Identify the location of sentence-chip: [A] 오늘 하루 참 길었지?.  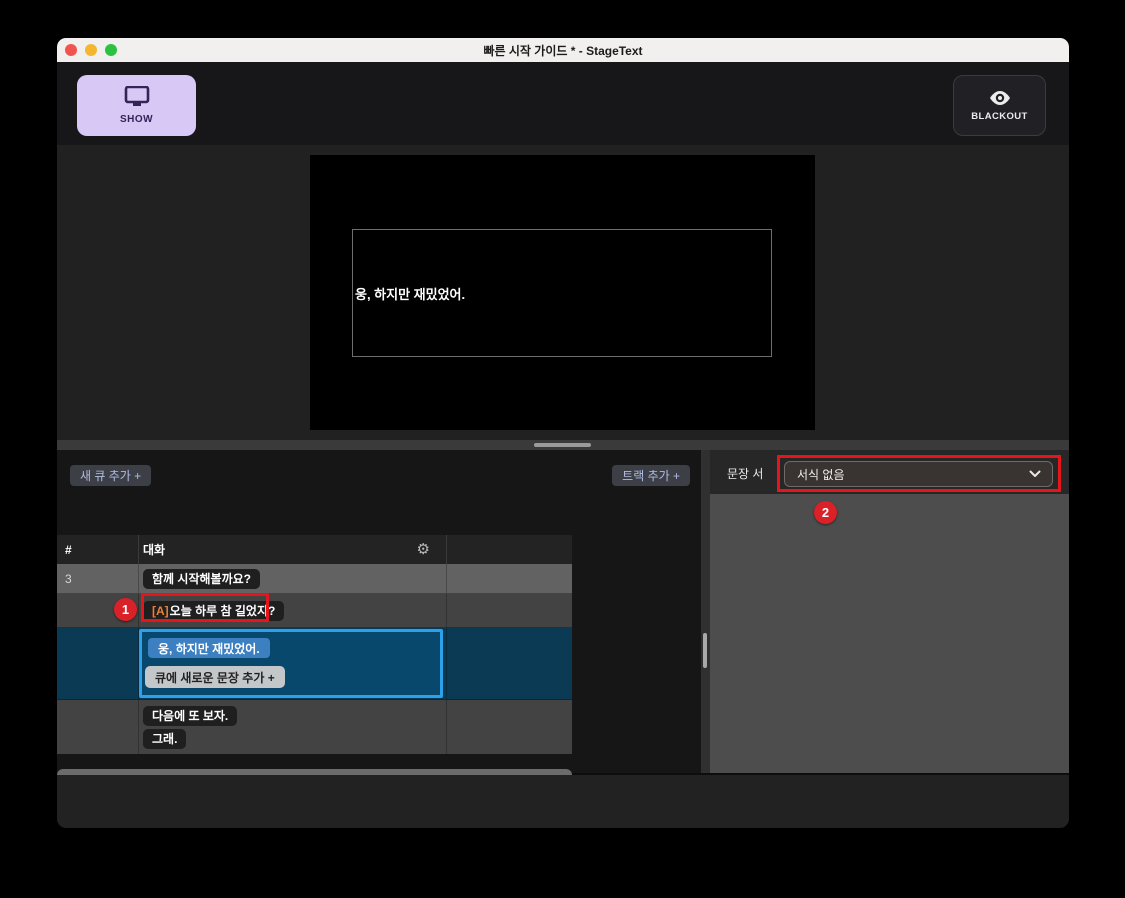
(214, 610).